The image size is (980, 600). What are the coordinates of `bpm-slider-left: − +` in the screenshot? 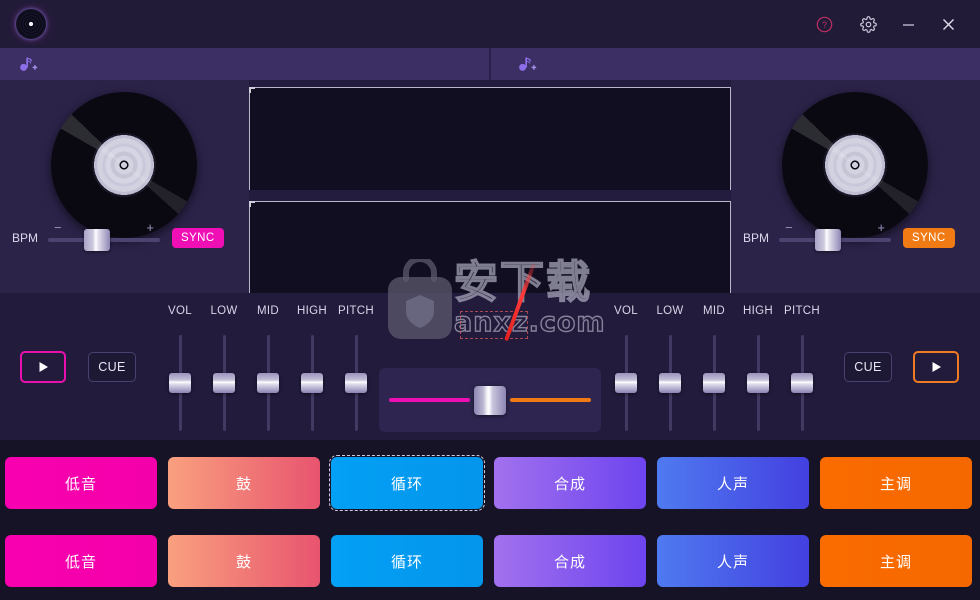 It's located at (104, 237).